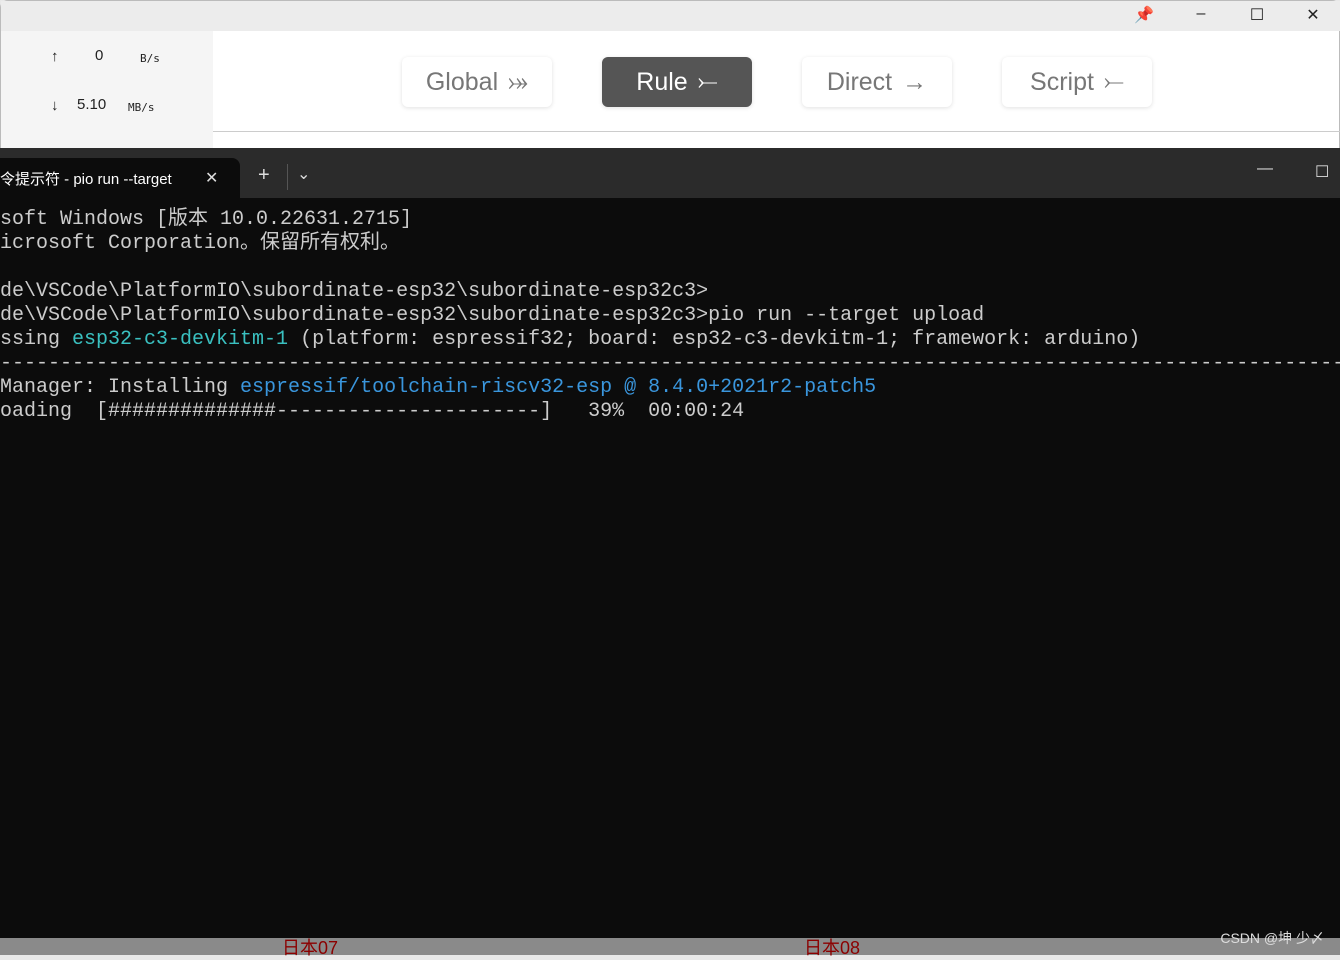 This screenshot has height=960, width=1340. Describe the element at coordinates (310, 947) in the screenshot. I see `proxy-item: 日本07` at that location.